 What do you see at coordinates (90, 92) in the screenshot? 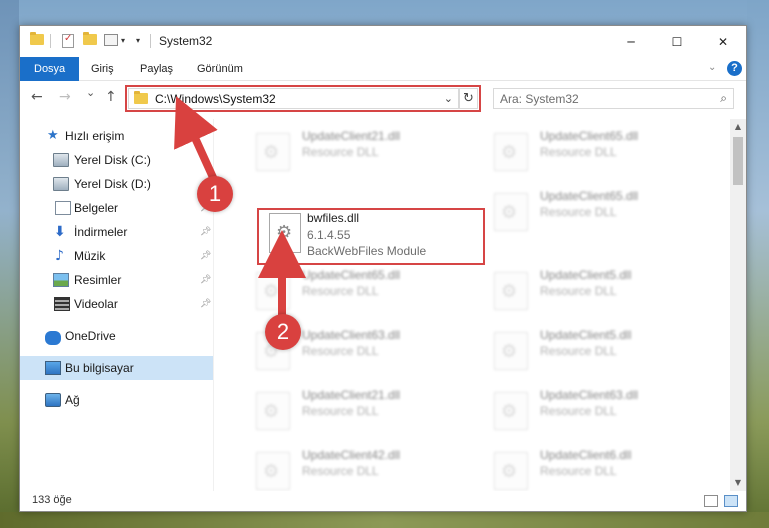
I see `recent-locations-button: ⌄` at bounding box center [90, 92].